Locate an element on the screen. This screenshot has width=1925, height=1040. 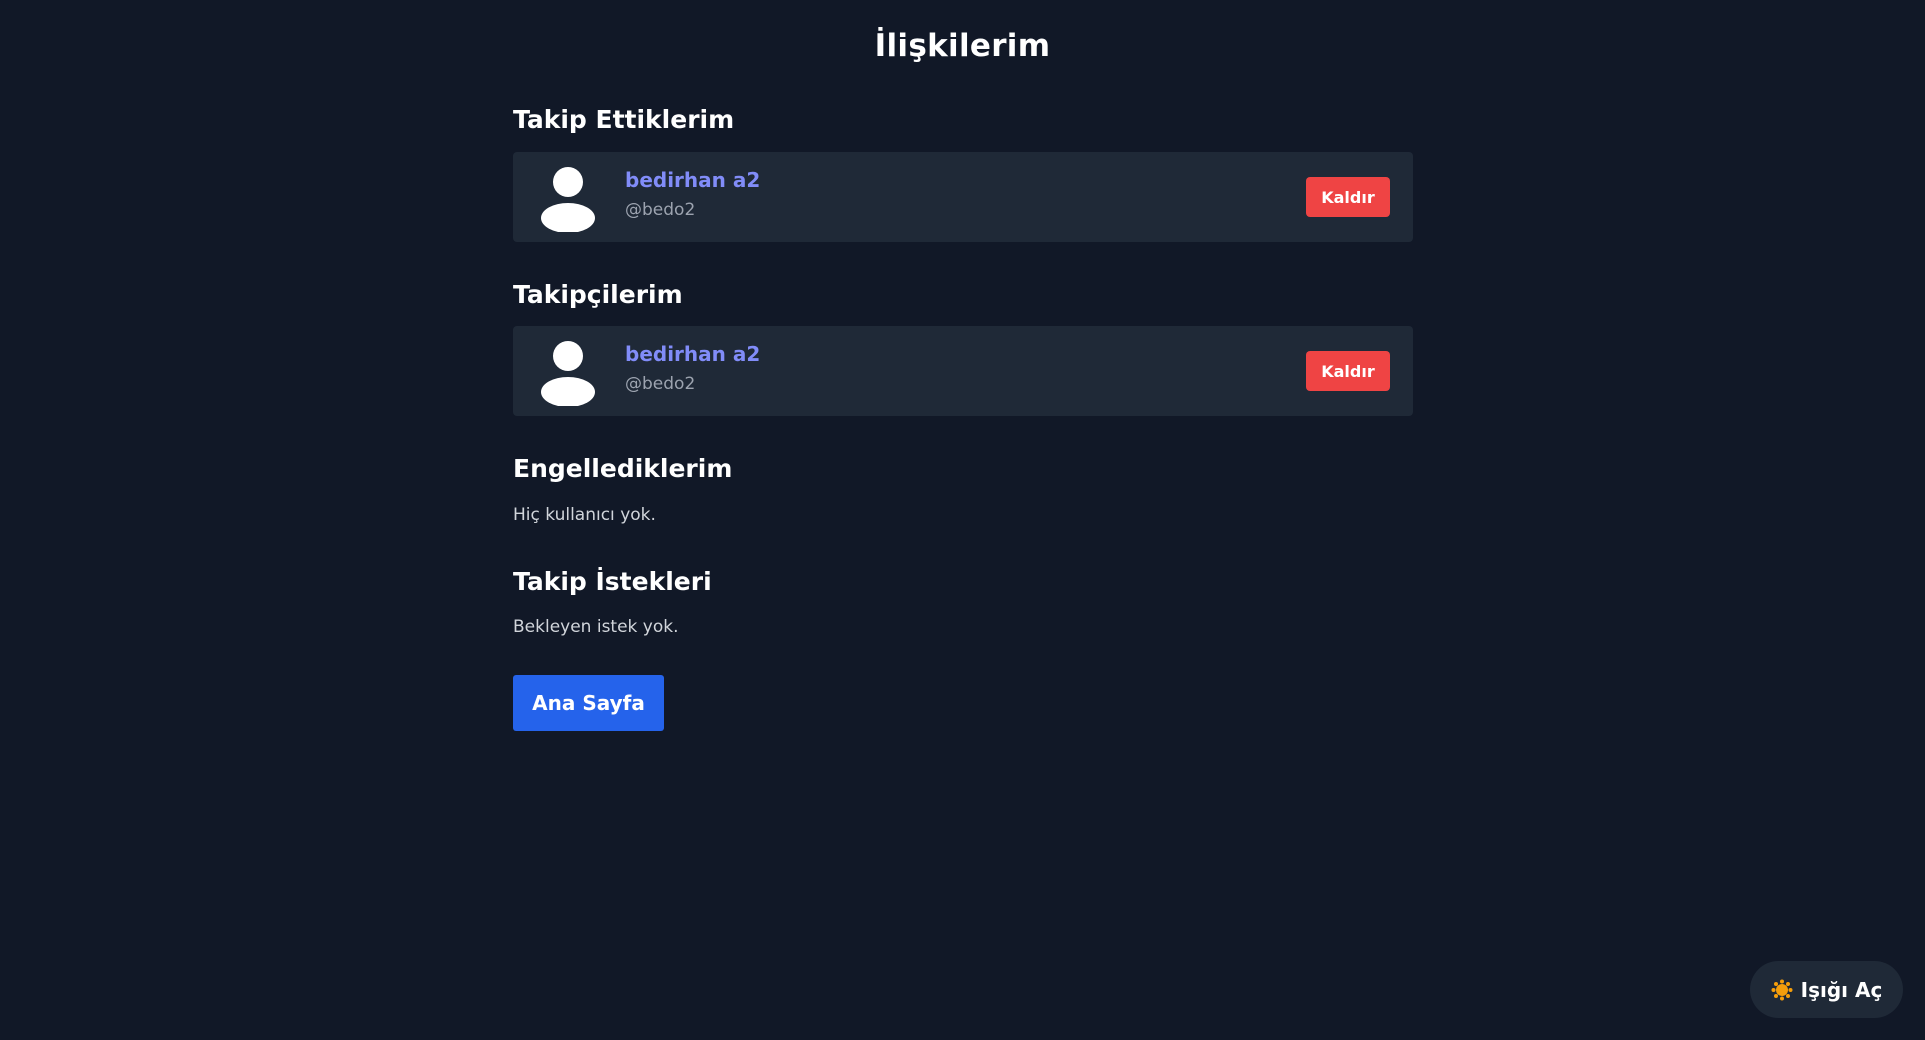
remove-follower-button: Kaldır is located at coordinates (1348, 371).